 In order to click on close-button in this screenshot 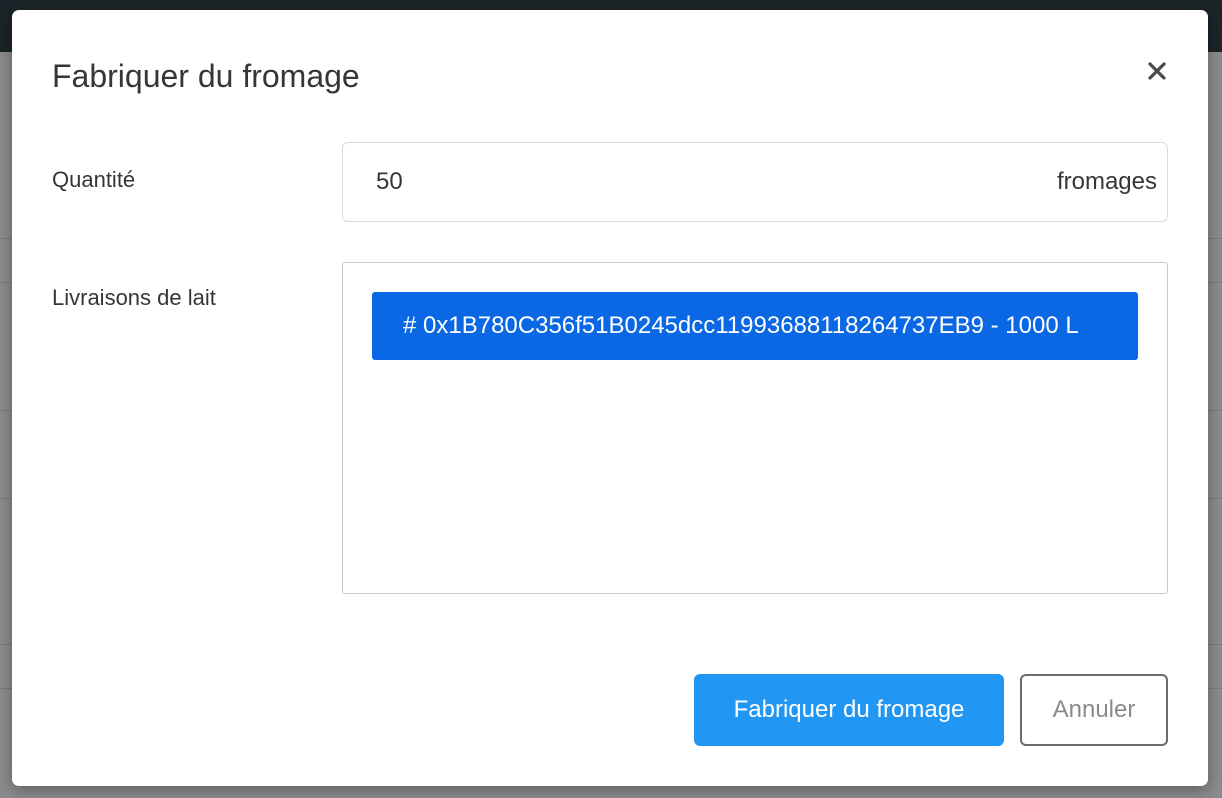, I will do `click(1157, 71)`.